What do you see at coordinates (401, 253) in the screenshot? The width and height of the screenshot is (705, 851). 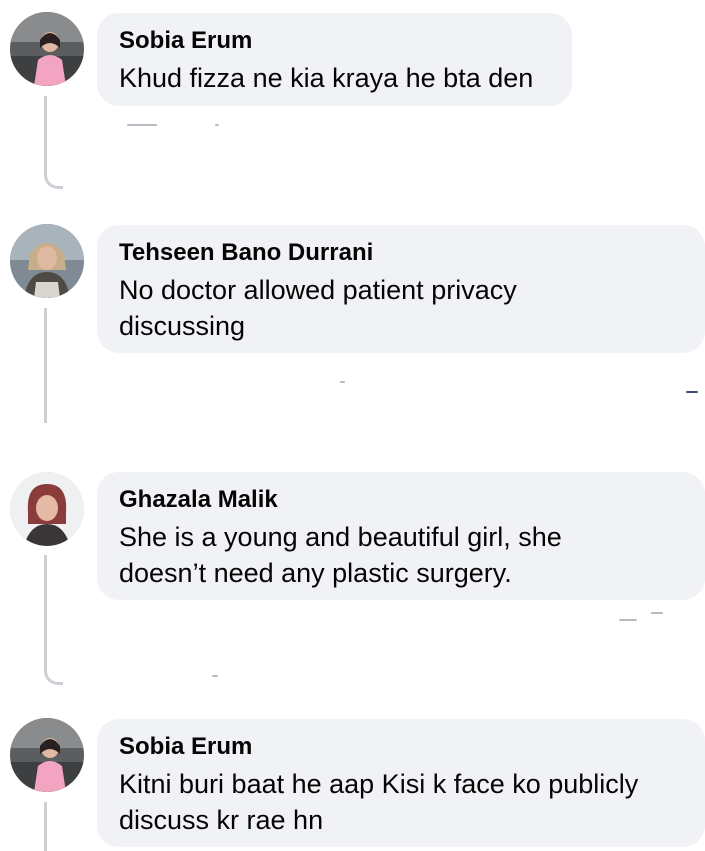 I see `comment-author: Tehseen Bano Durrani` at bounding box center [401, 253].